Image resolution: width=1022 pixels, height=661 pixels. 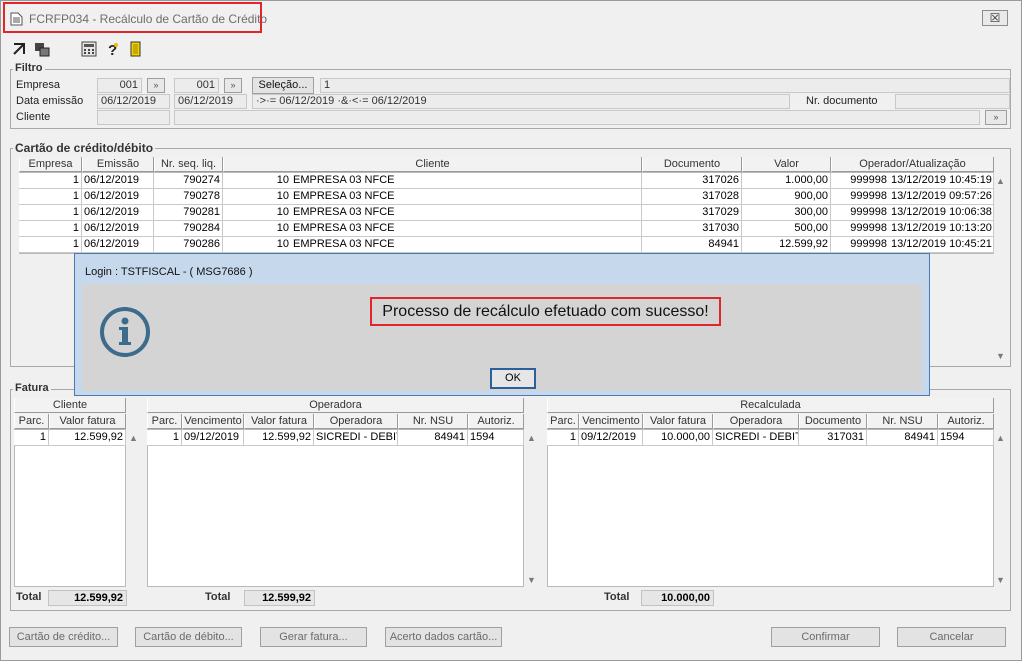 What do you see at coordinates (951, 637) in the screenshot?
I see `cancelar-button: Cancelar` at bounding box center [951, 637].